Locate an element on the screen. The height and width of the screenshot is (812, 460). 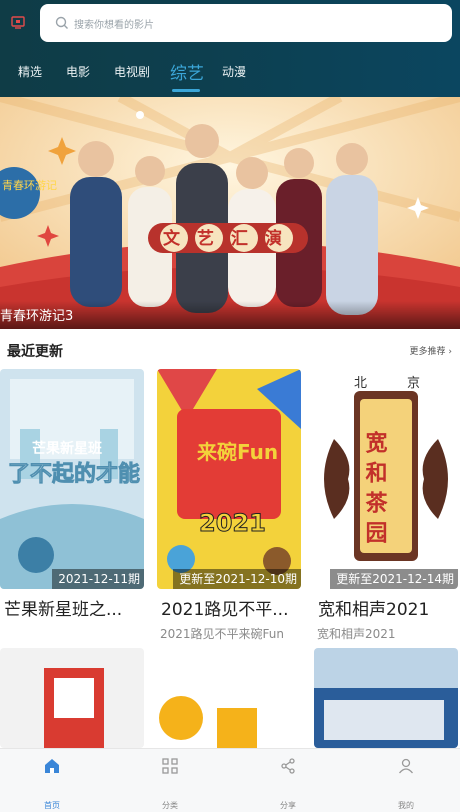
tab-featured: 精选 is located at coordinates (30, 71).